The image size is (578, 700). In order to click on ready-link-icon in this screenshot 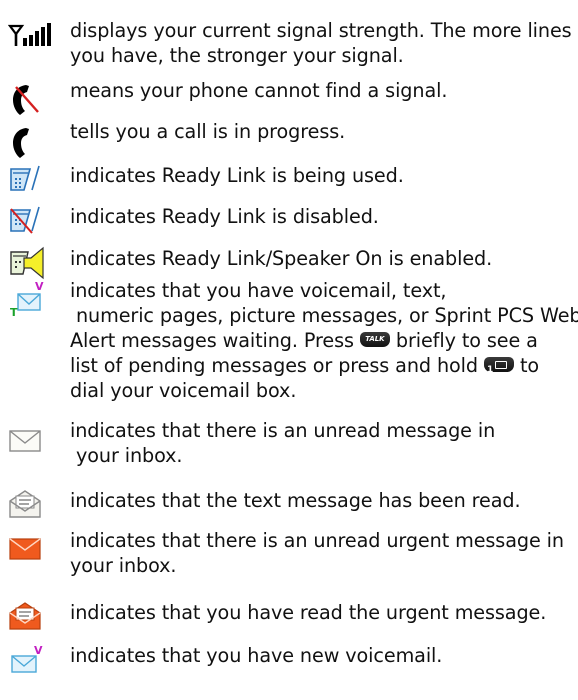, I will do `click(38, 186)`.